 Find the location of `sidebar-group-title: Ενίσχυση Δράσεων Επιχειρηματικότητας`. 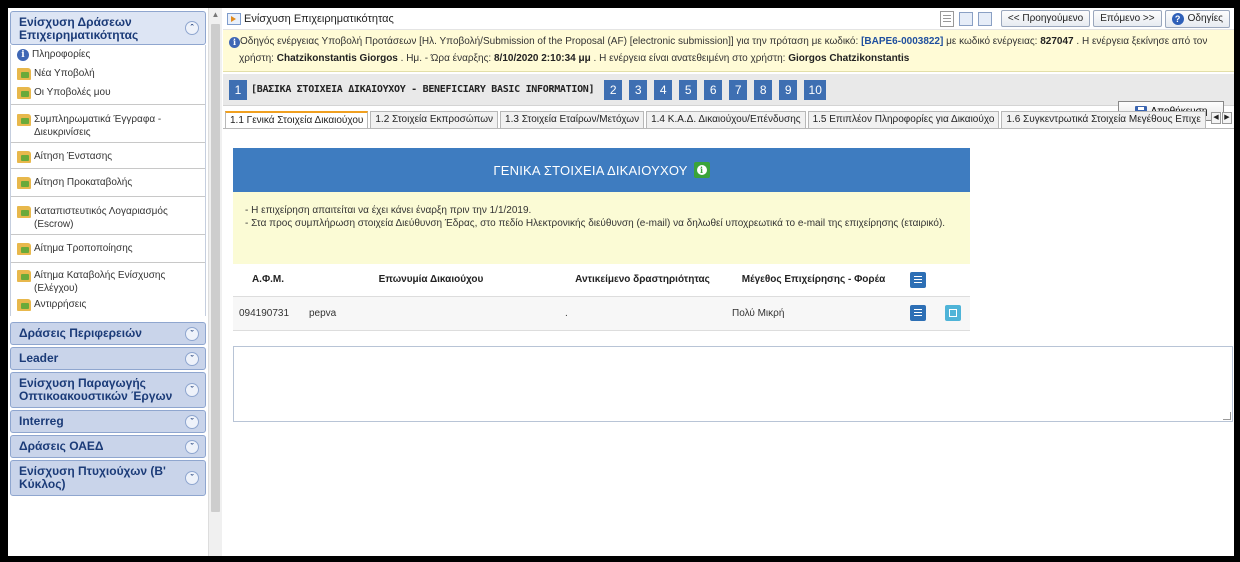

sidebar-group-title: Ενίσχυση Δράσεων Επιχειρηματικότητας is located at coordinates (79, 28).